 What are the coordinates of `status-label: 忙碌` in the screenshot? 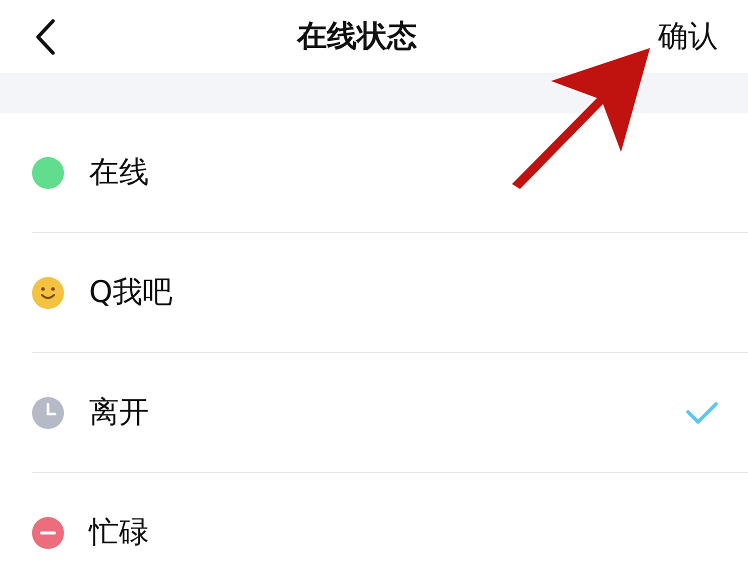 It's located at (119, 533).